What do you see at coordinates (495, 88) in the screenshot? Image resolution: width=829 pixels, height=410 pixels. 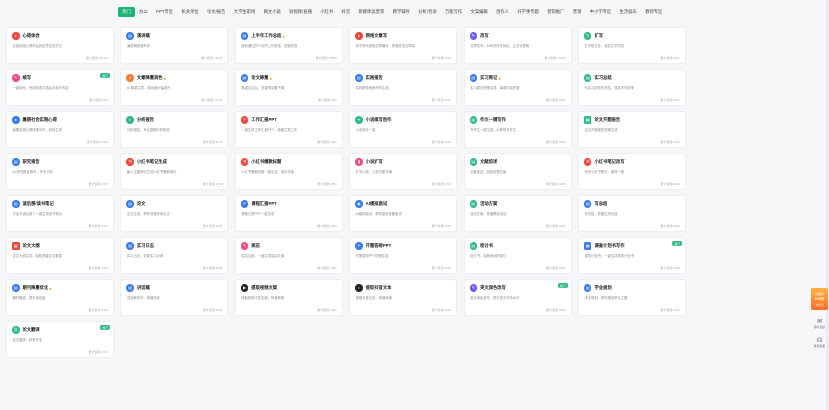 I see `card-description: 实习周记快速生成，每周内容完整` at bounding box center [495, 88].